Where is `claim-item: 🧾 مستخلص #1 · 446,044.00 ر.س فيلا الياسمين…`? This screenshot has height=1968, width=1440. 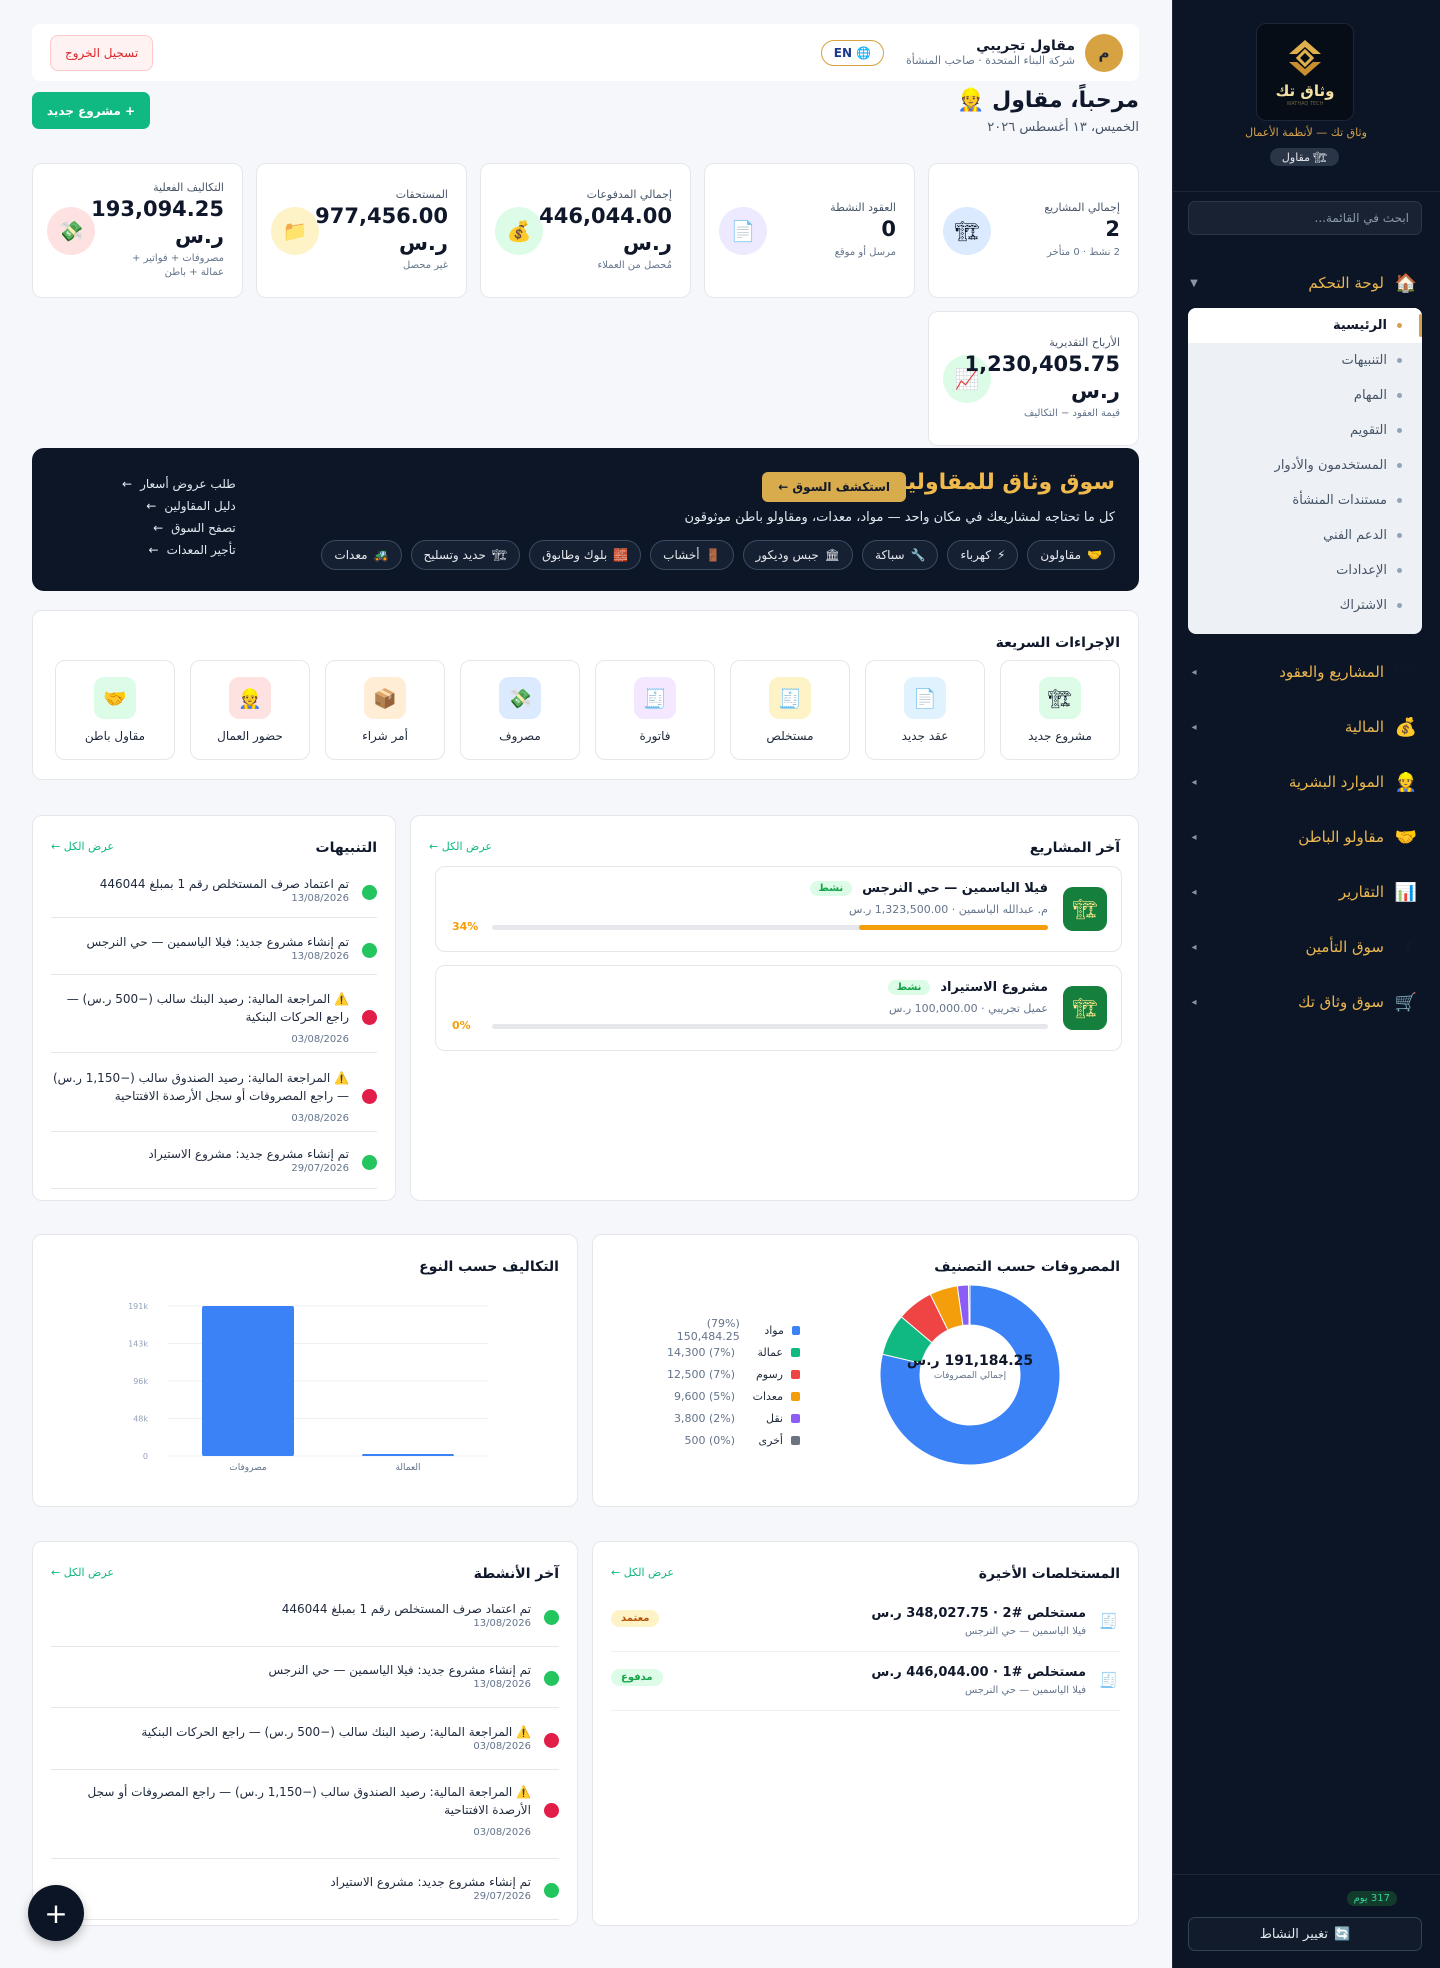 claim-item: 🧾 مستخلص #1 · 446,044.00 ر.س فيلا الياسمين… is located at coordinates (865, 1682).